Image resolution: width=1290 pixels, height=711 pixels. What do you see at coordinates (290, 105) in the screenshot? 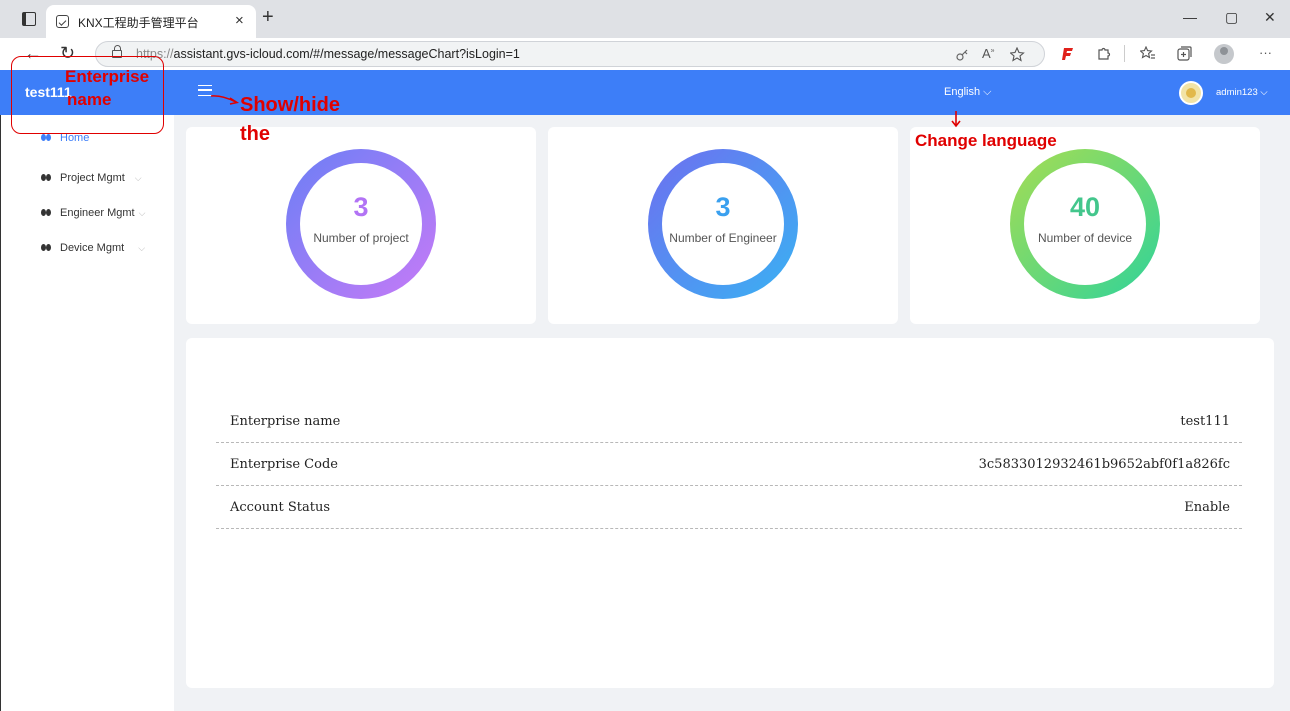
I see `annotation-show-hide-line1: Show/hide` at bounding box center [290, 105].